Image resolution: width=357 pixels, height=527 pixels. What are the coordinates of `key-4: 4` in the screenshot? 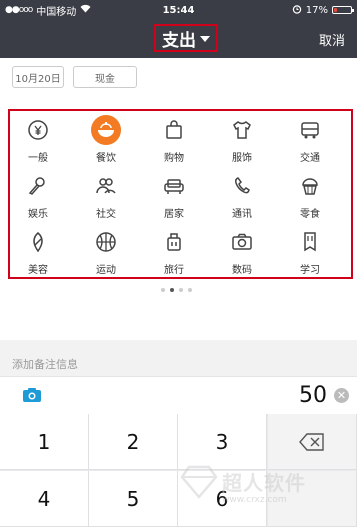 It's located at (44, 499).